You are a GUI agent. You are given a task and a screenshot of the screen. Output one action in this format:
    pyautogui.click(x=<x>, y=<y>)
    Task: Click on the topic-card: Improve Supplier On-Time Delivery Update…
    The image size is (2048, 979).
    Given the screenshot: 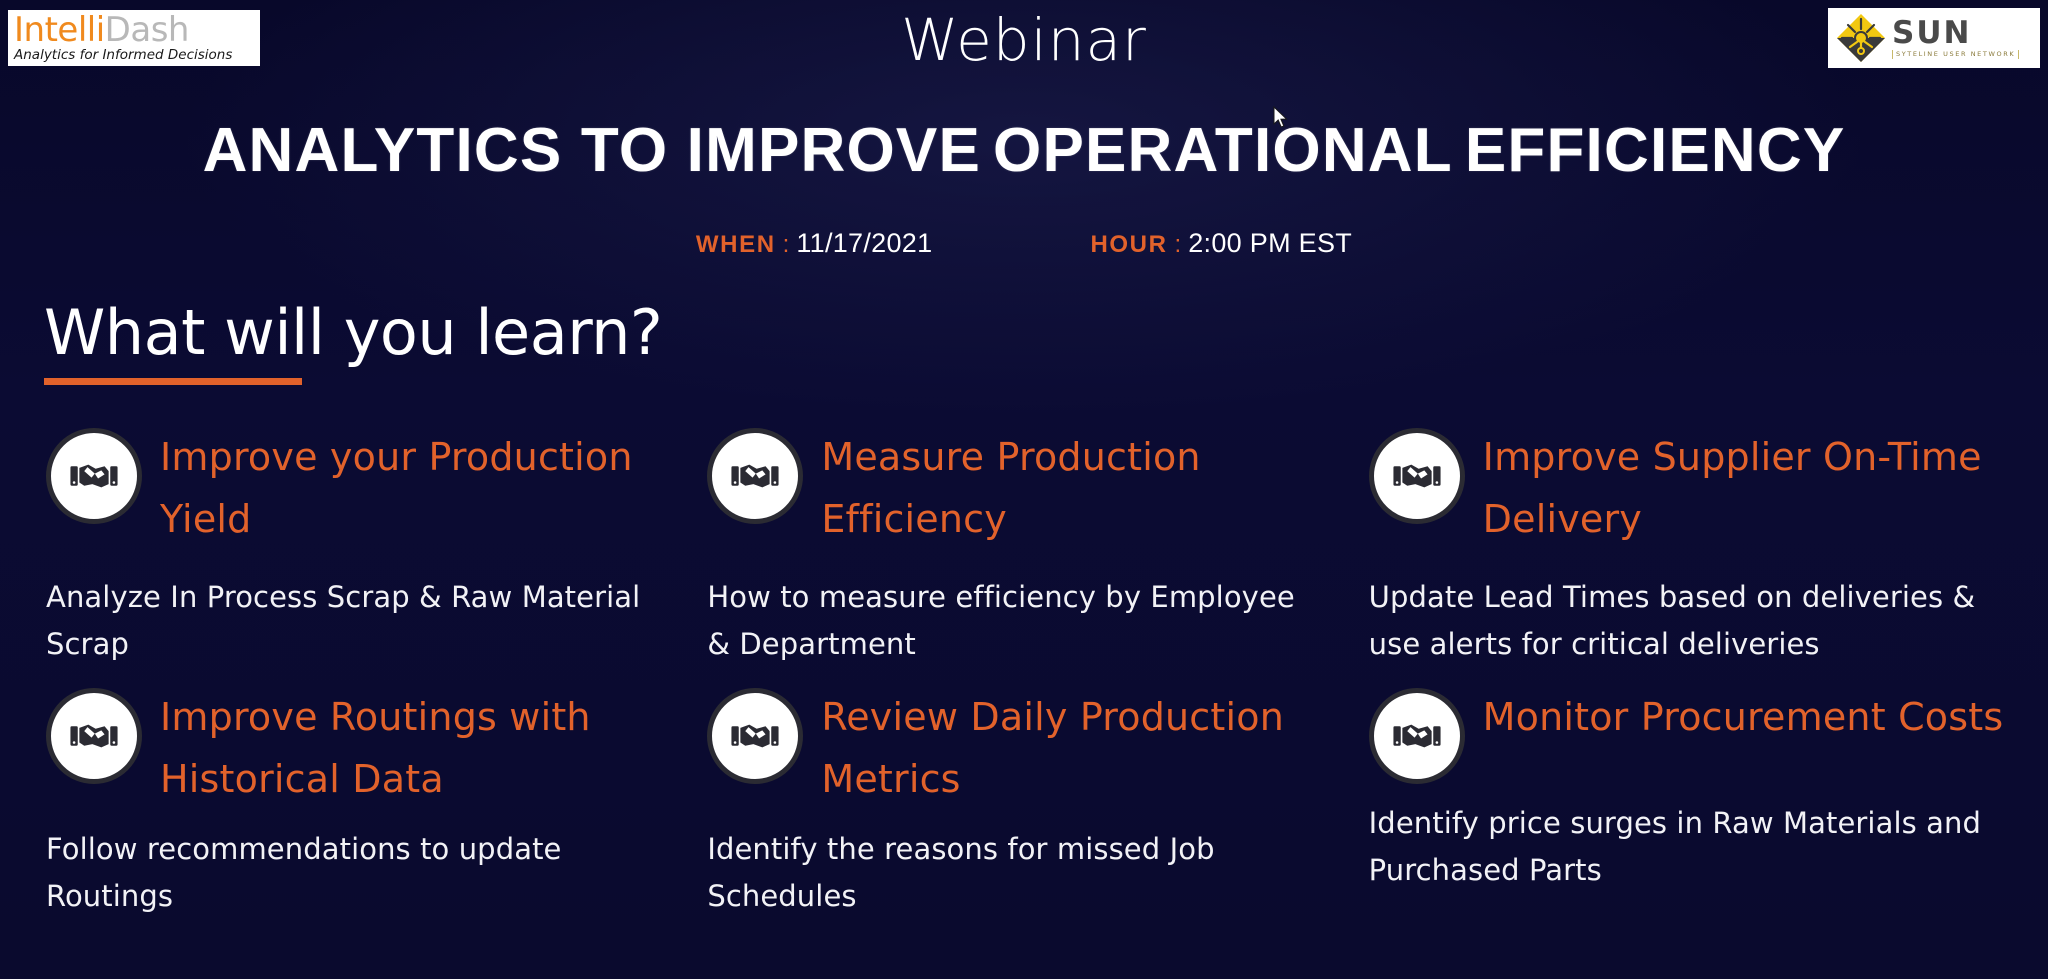 What is the action you would take?
    pyautogui.click(x=1691, y=546)
    